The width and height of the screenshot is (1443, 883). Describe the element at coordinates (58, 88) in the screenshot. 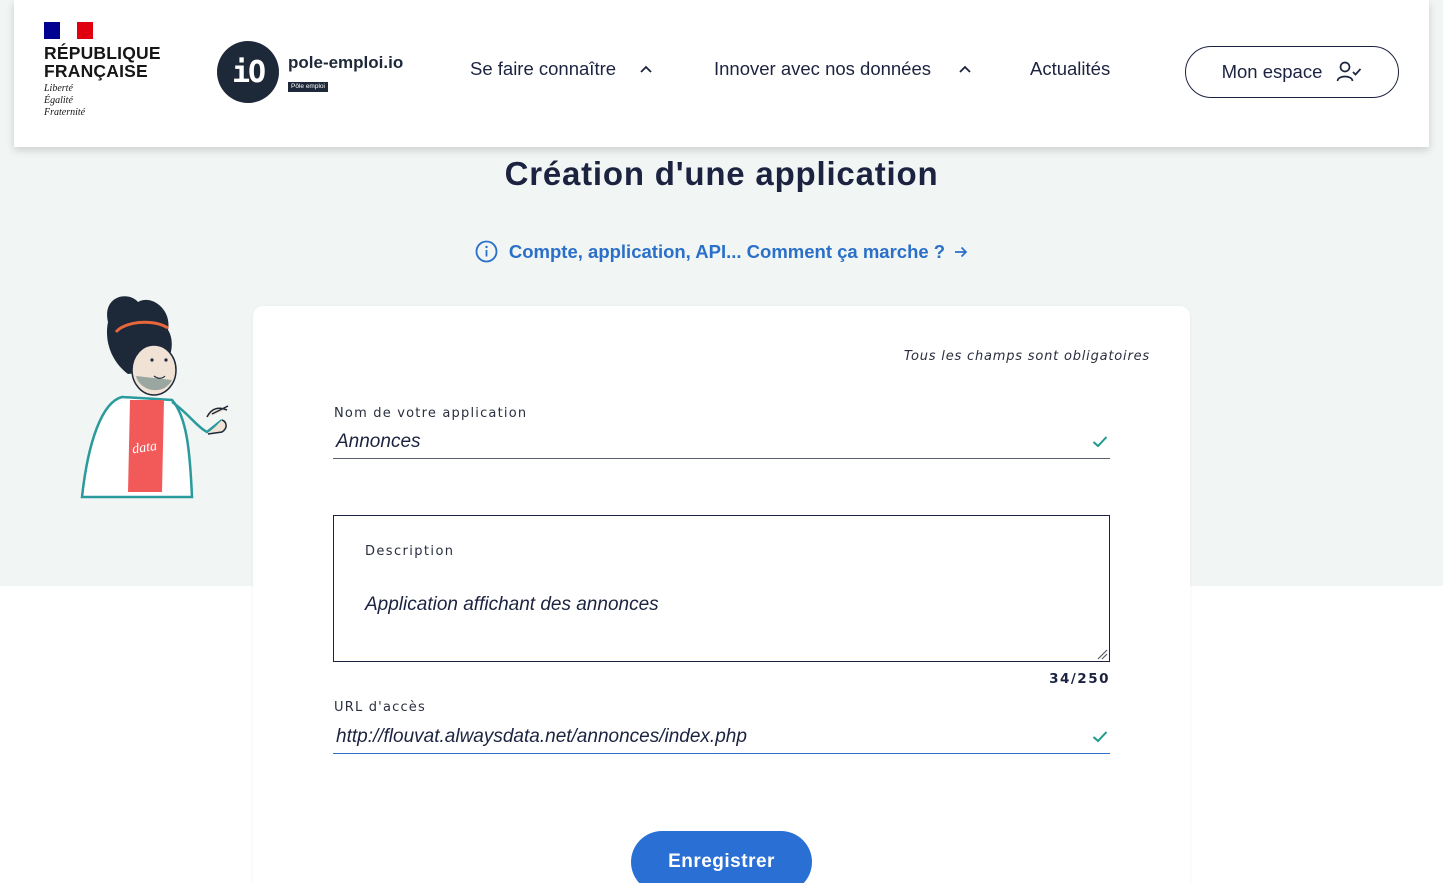

I see `motto-liberte: Liberté` at that location.